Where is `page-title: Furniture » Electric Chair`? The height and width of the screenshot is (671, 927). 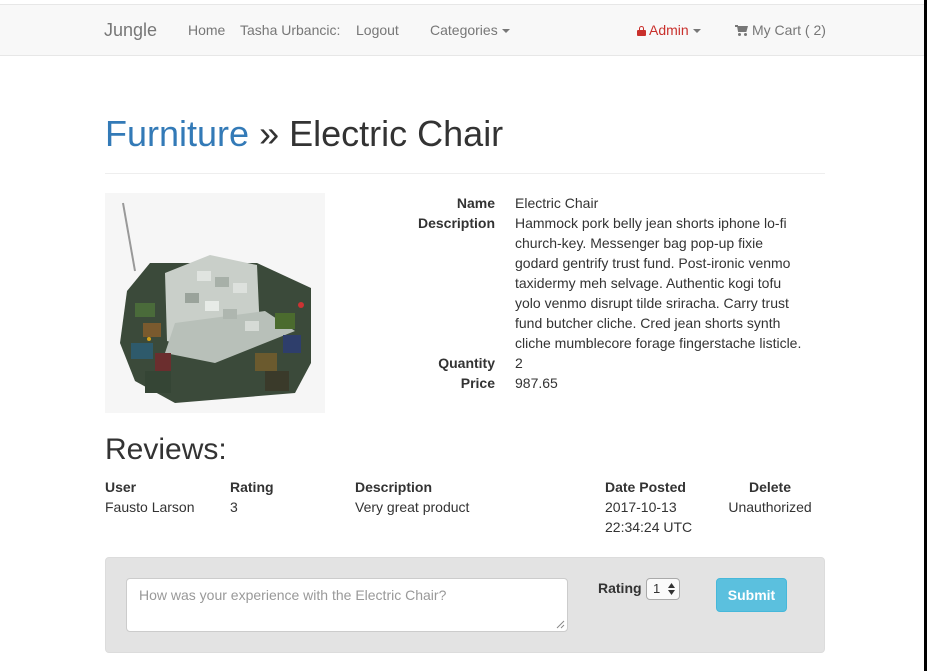
page-title: Furniture » Electric Chair is located at coordinates (304, 134).